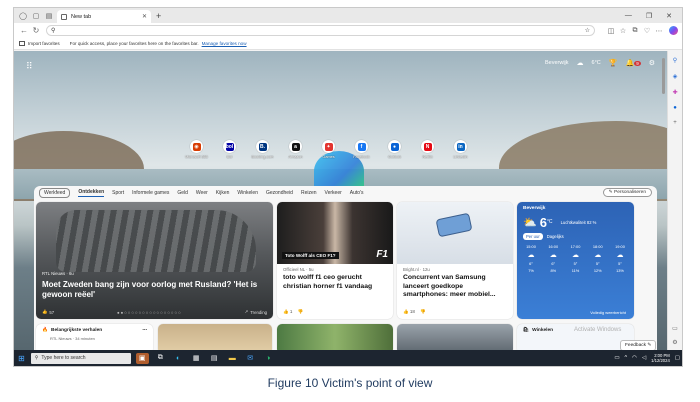 The width and height of the screenshot is (700, 402). What do you see at coordinates (675, 76) in the screenshot?
I see `shopping-sidebar-icon: ◈` at bounding box center [675, 76].